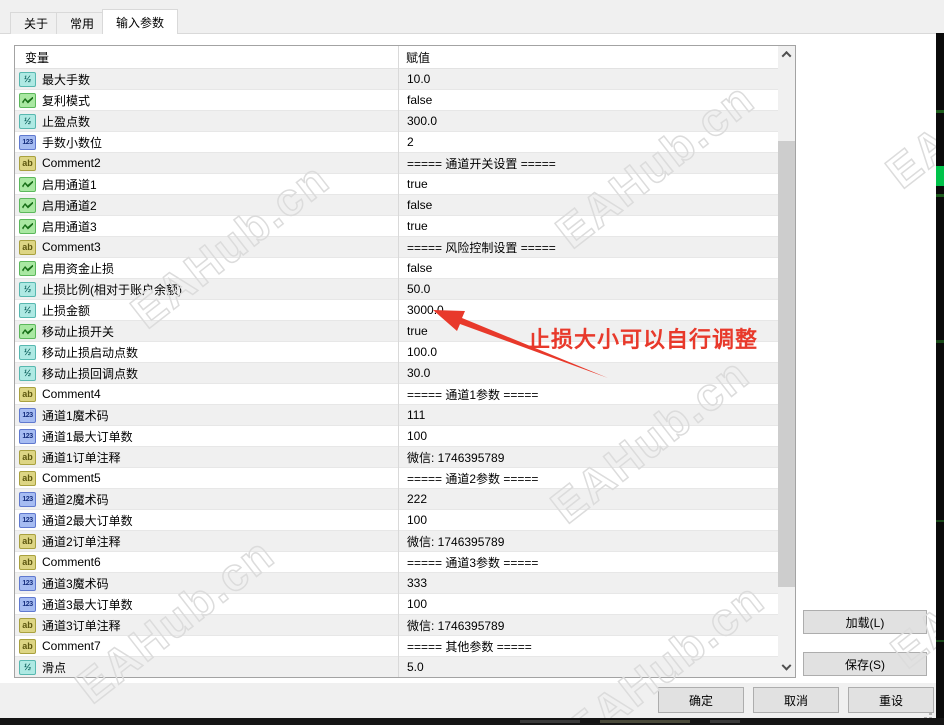 This screenshot has height=725, width=944. What do you see at coordinates (396, 583) in the screenshot?
I see `table-row: 123 通道3魔术码 333` at bounding box center [396, 583].